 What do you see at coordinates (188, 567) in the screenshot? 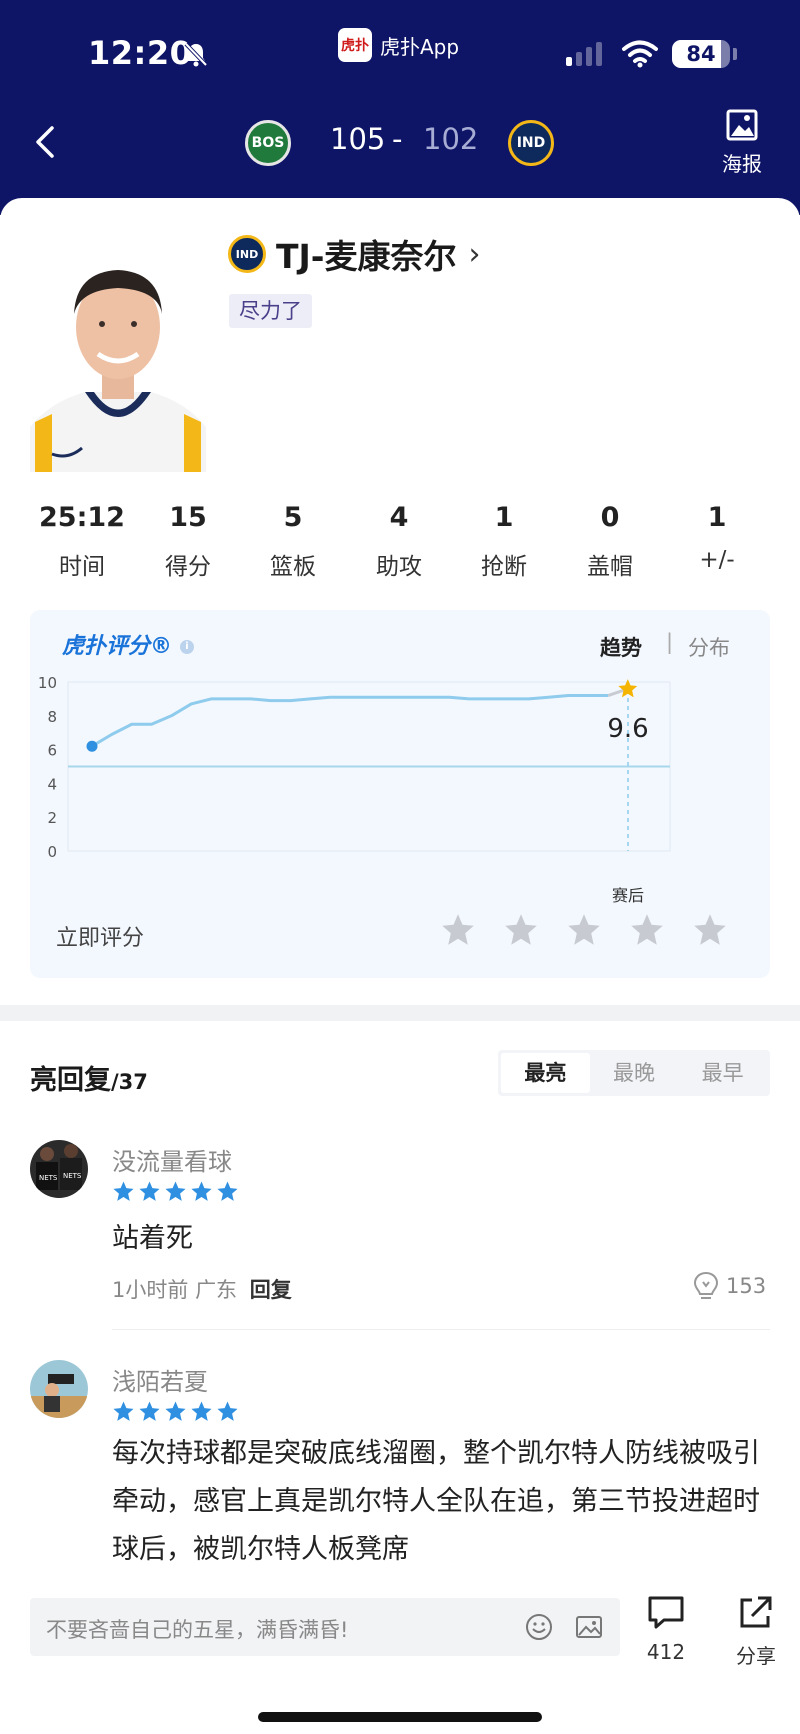
I see `stat-label: 得分` at bounding box center [188, 567].